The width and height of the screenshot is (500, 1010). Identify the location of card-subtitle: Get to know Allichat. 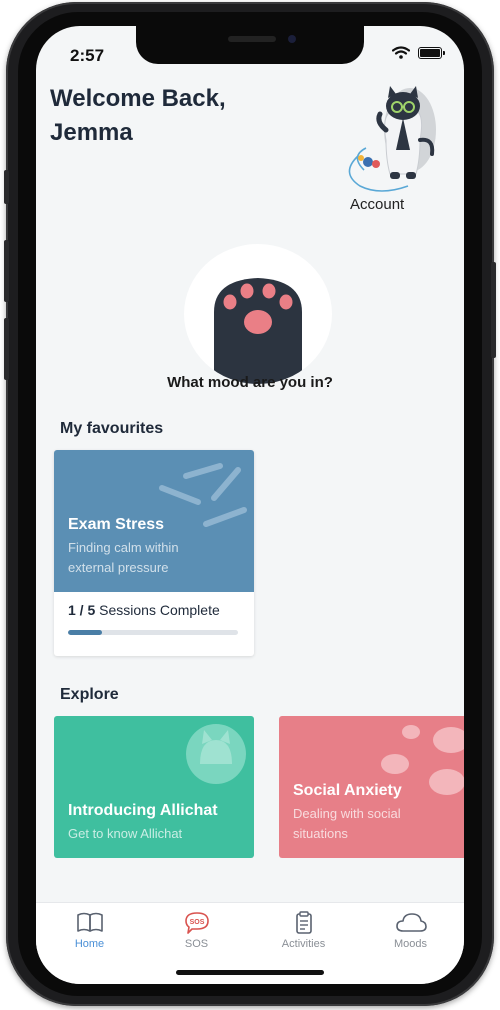
(125, 833).